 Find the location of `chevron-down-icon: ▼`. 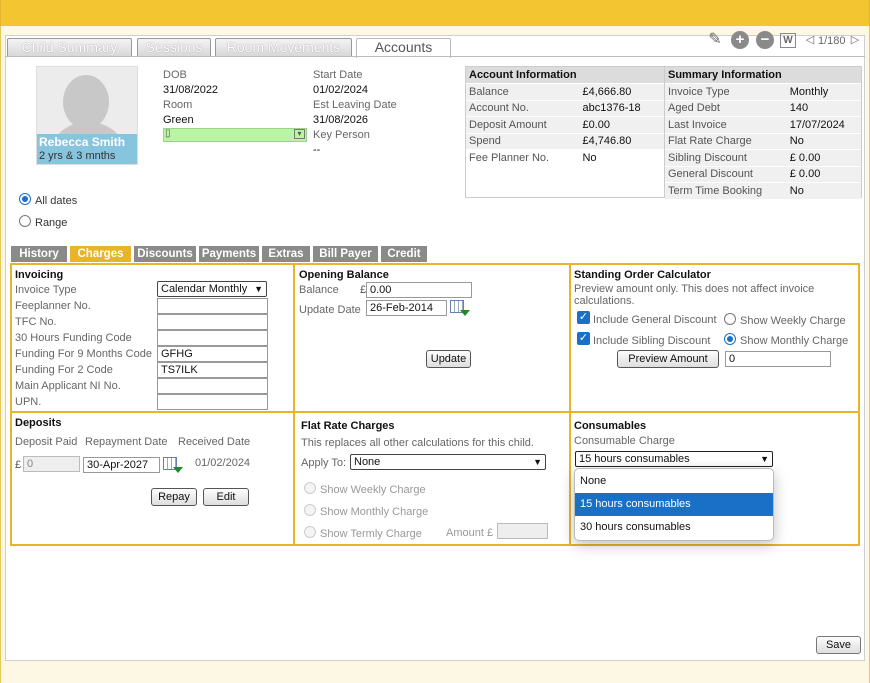

chevron-down-icon: ▼ is located at coordinates (764, 459).